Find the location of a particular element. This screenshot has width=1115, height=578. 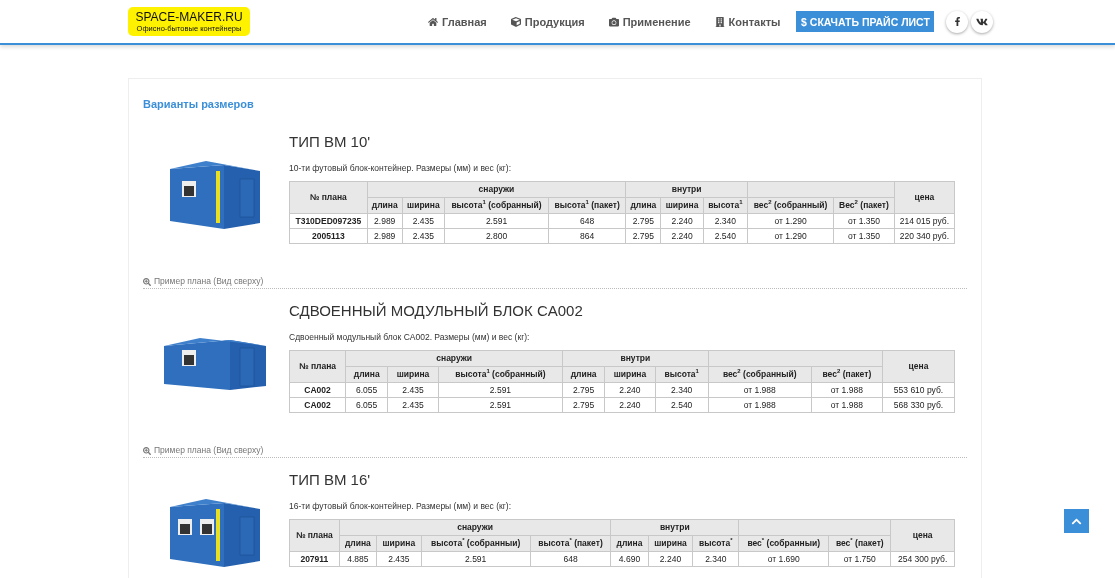

table-cell: 4.885 is located at coordinates (358, 559).